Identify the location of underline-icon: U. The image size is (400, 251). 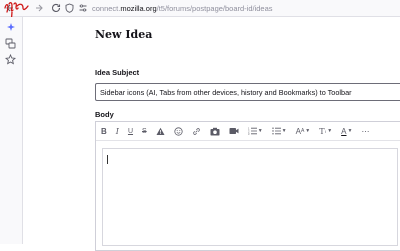
(130, 131).